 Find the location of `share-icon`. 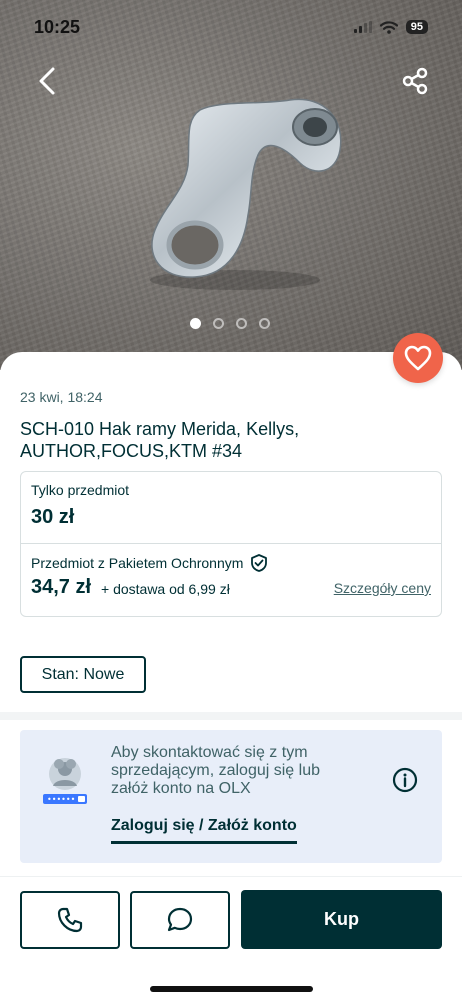

share-icon is located at coordinates (415, 81).